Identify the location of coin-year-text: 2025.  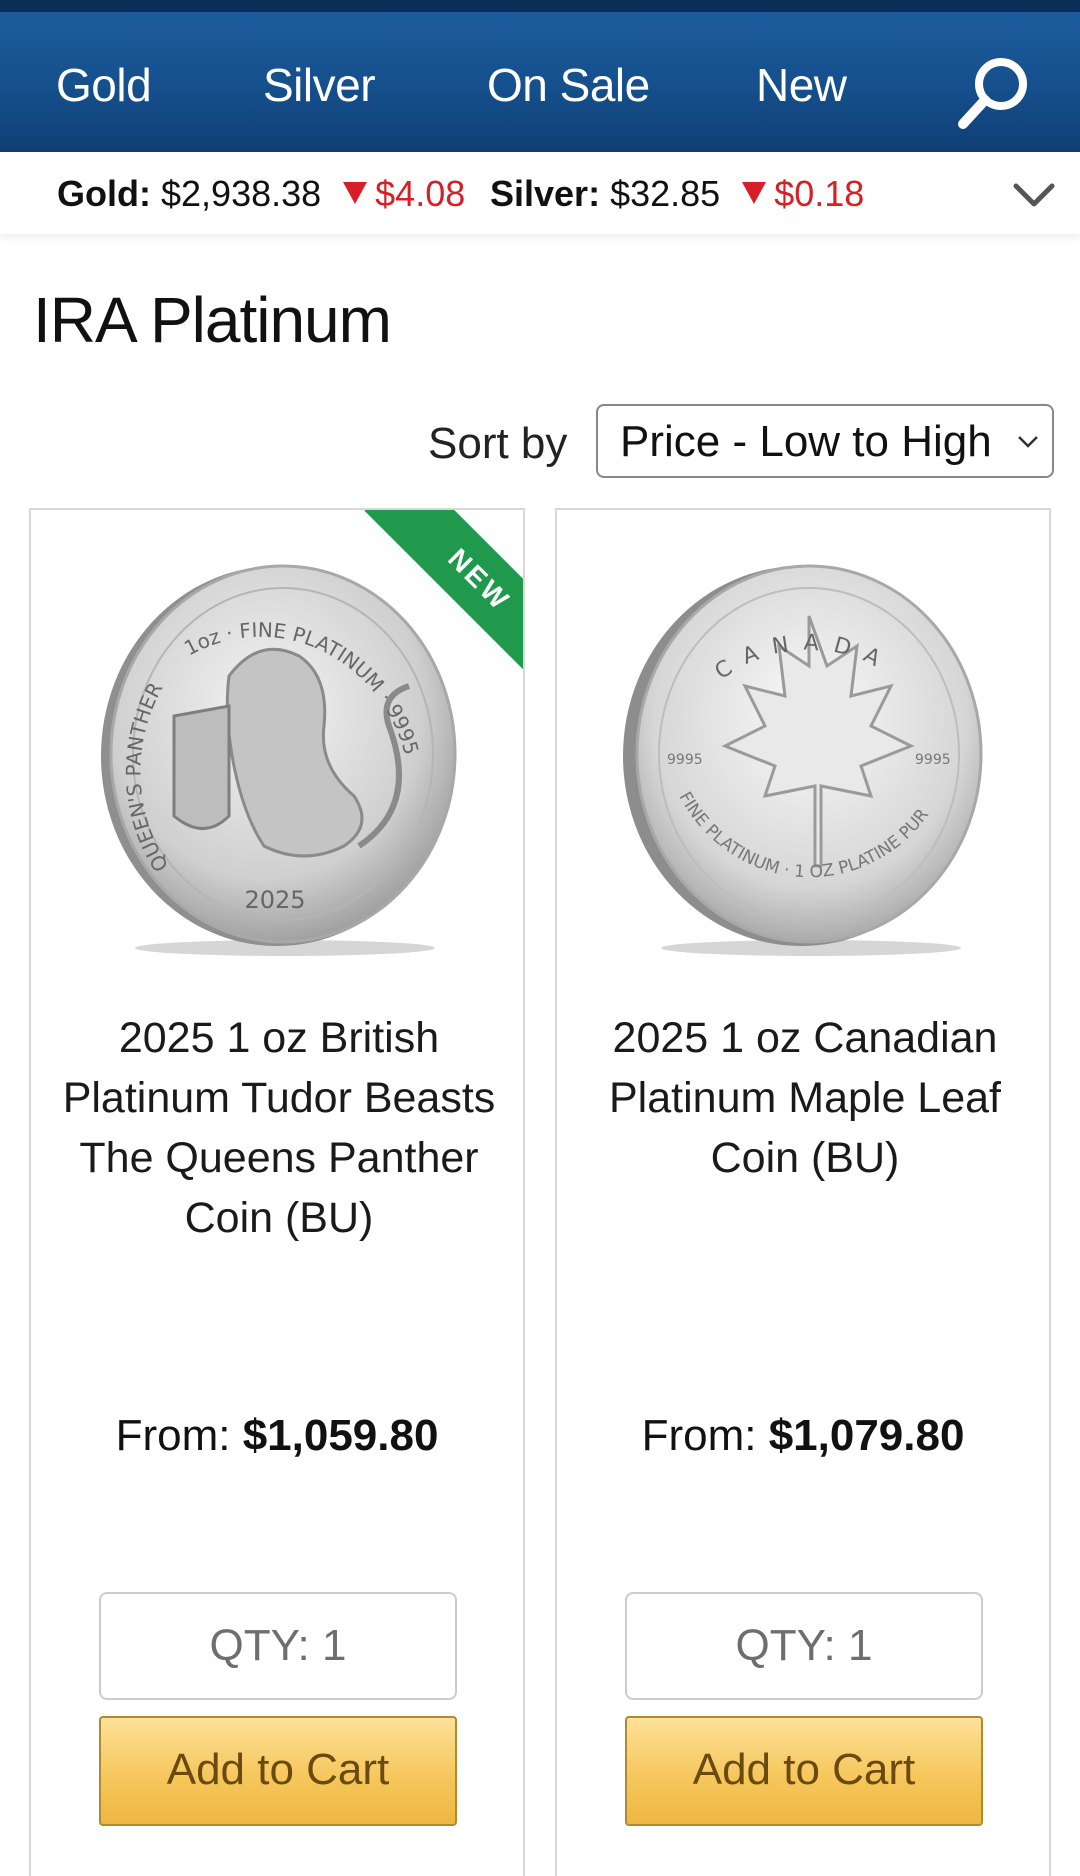
(274, 900).